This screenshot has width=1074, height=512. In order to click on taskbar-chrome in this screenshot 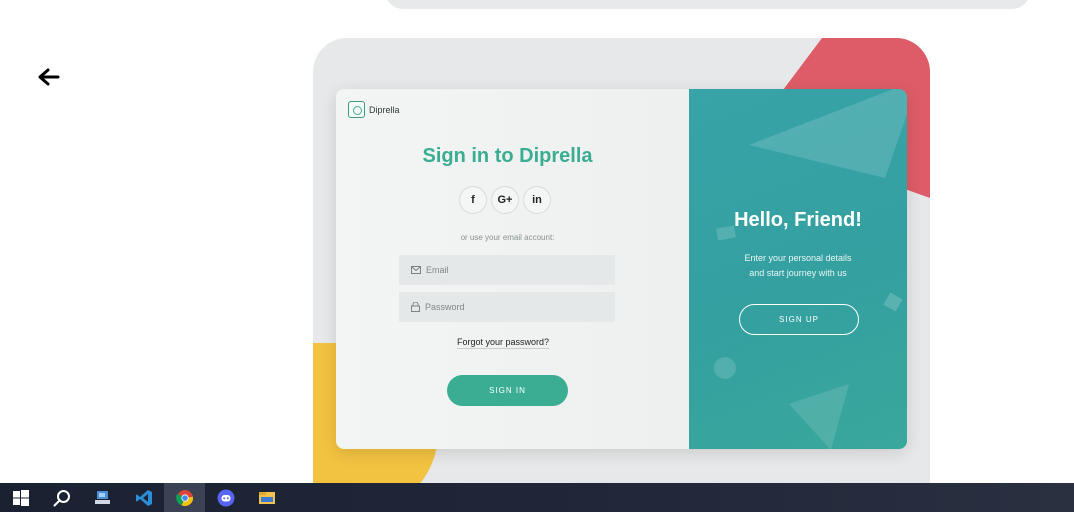, I will do `click(184, 497)`.